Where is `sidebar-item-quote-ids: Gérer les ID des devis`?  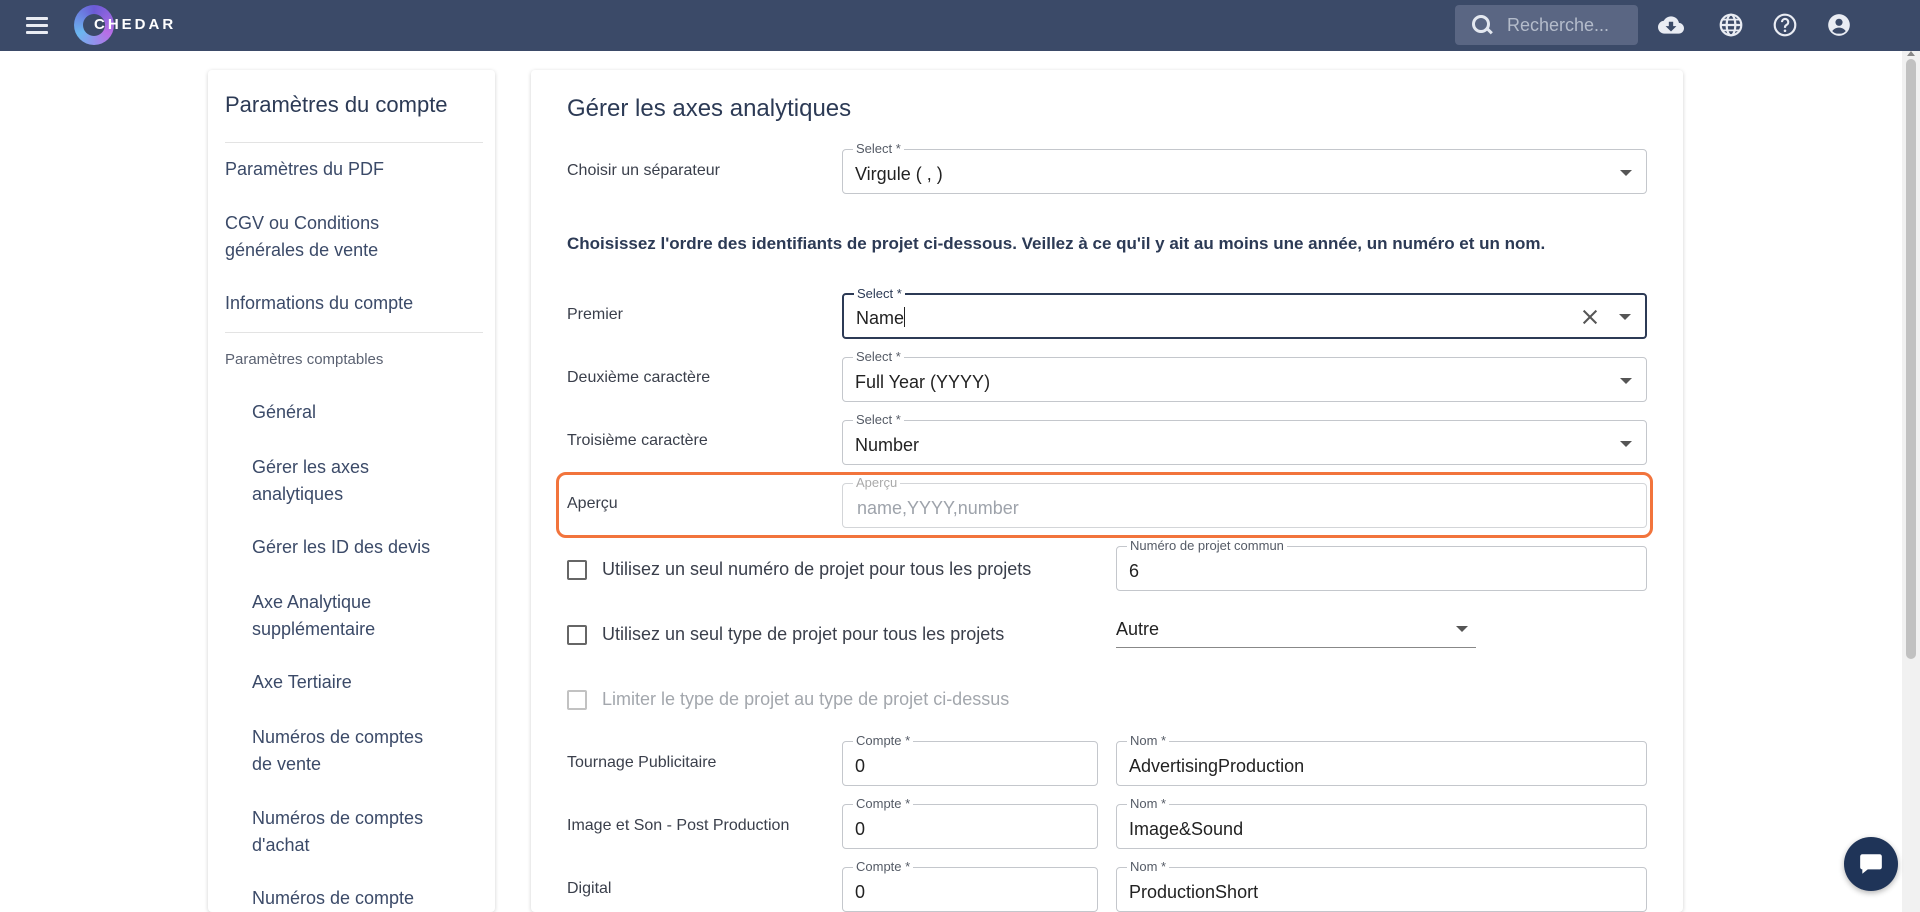
sidebar-item-quote-ids: Gérer les ID des devis is located at coordinates (357, 547).